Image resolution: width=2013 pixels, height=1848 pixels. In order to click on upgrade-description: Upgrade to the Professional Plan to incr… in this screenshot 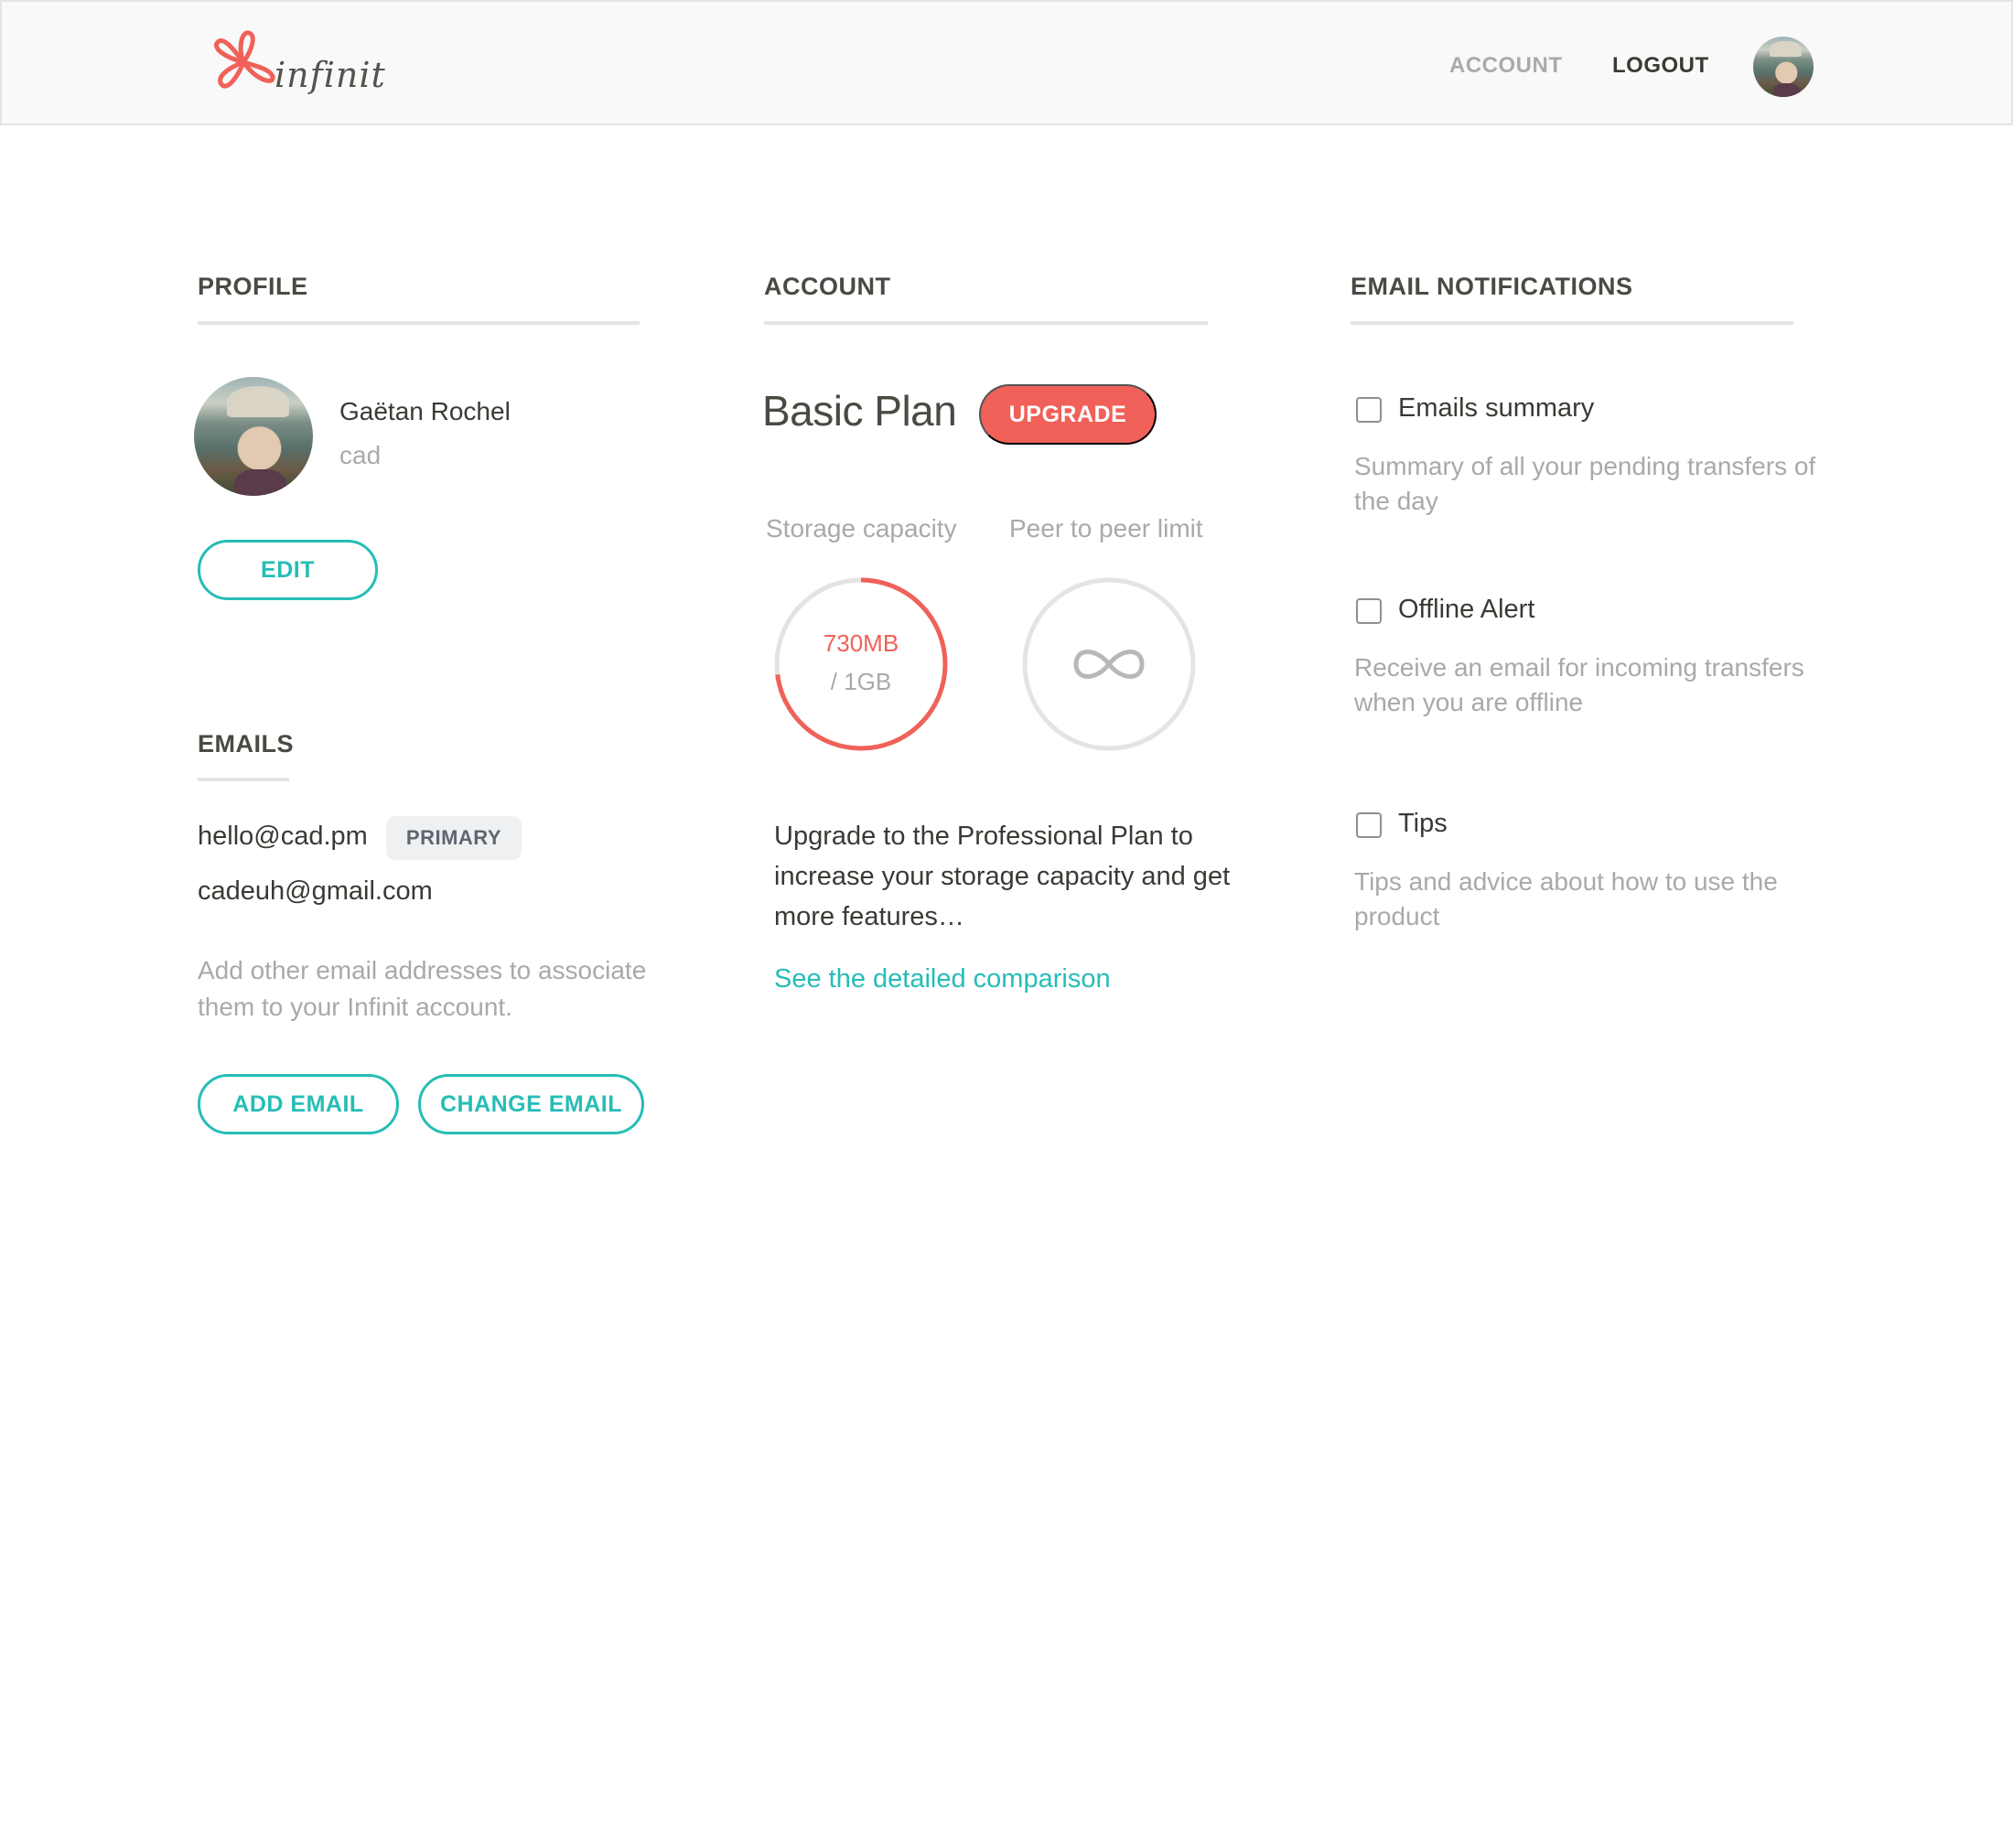, I will do `click(1003, 876)`.